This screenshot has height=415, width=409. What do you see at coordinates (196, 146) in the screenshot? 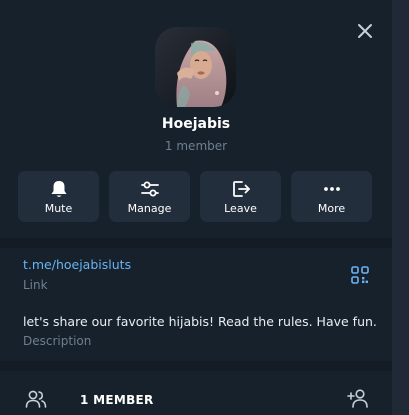
I see `member-count: 1 member` at bounding box center [196, 146].